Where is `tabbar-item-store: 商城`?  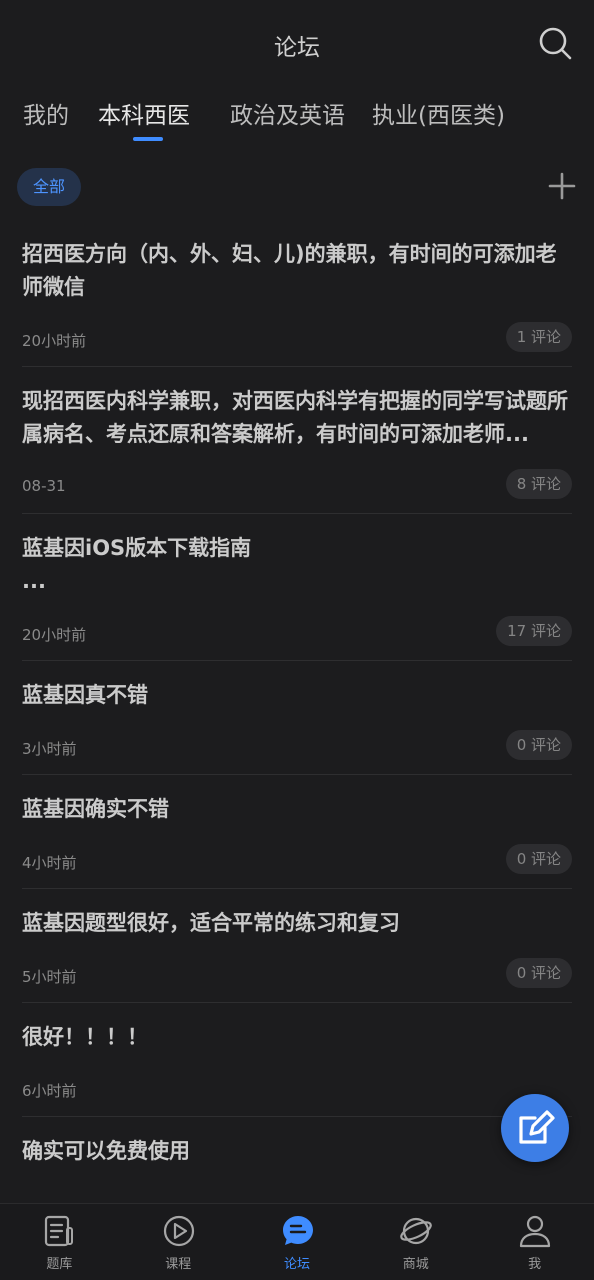 tabbar-item-store: 商城 is located at coordinates (415, 1242).